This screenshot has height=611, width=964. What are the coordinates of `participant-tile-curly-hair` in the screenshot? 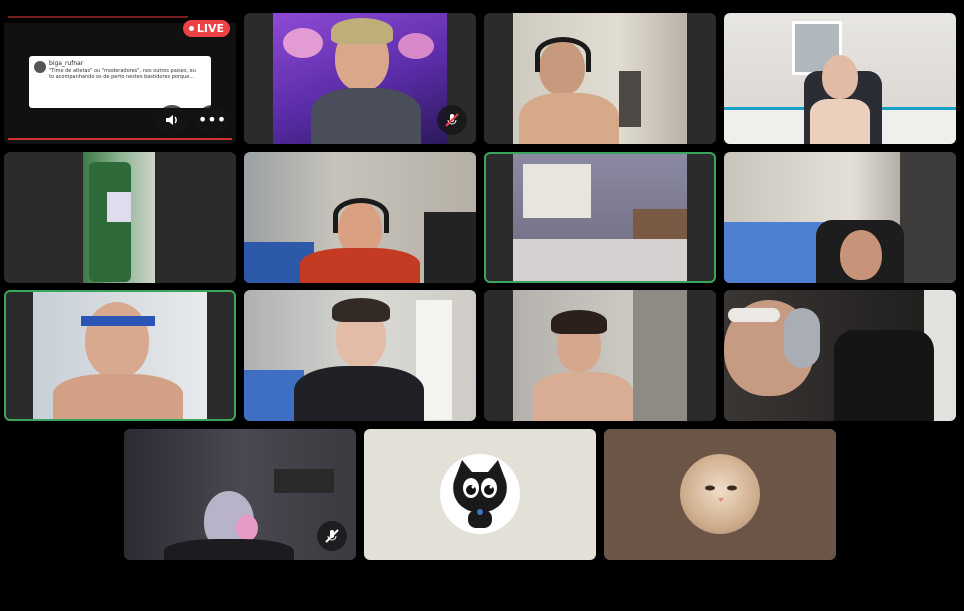 It's located at (600, 355).